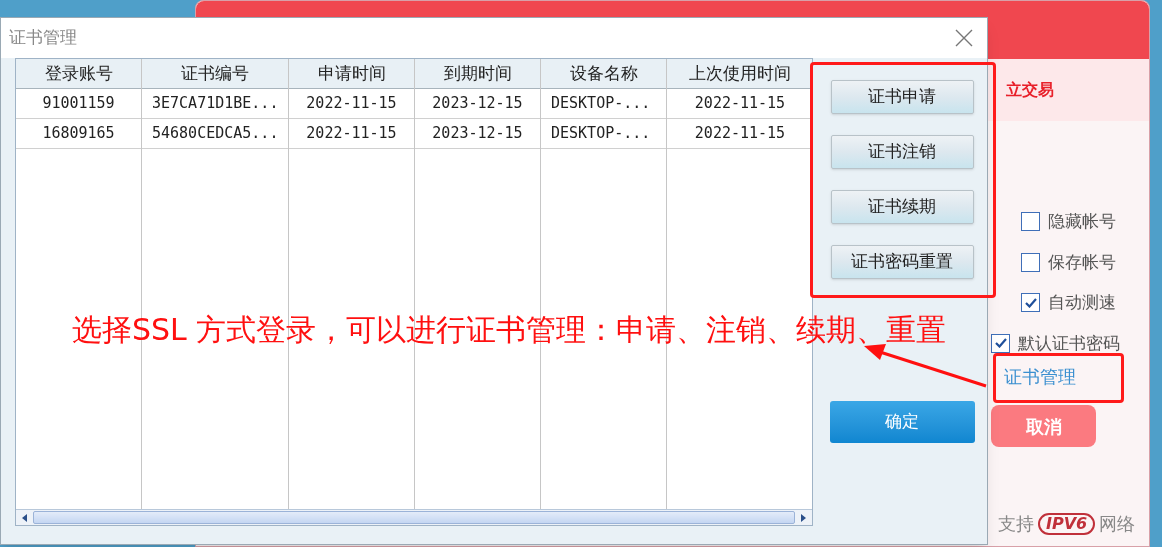  Describe the element at coordinates (1117, 524) in the screenshot. I see `footer-text: 网络` at that location.